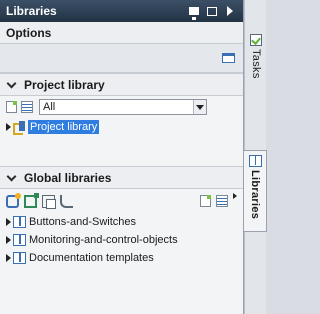  I want to click on side-tab-rail: Tasks Libraries, so click(255, 157).